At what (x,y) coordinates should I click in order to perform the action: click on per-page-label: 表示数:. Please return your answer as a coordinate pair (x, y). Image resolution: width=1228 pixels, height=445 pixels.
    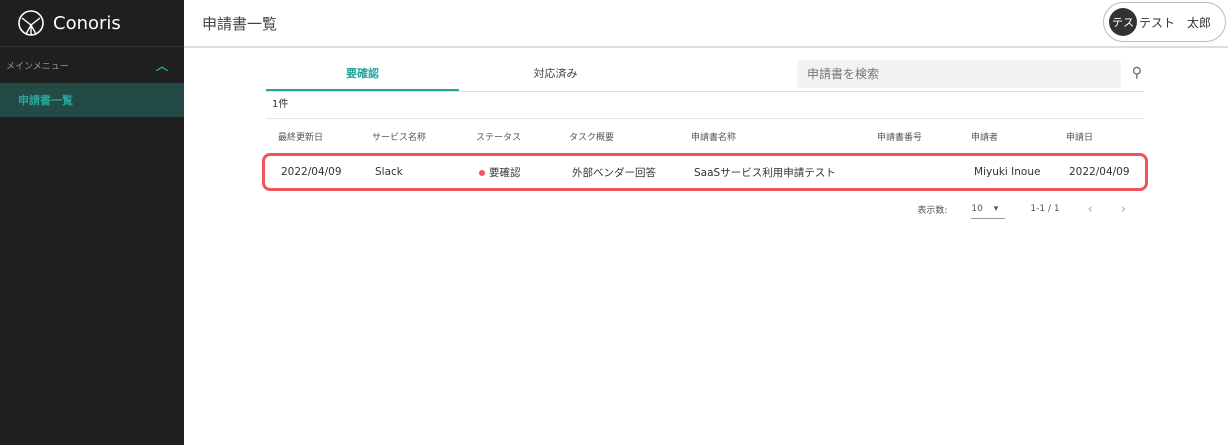
    Looking at the image, I should click on (932, 210).